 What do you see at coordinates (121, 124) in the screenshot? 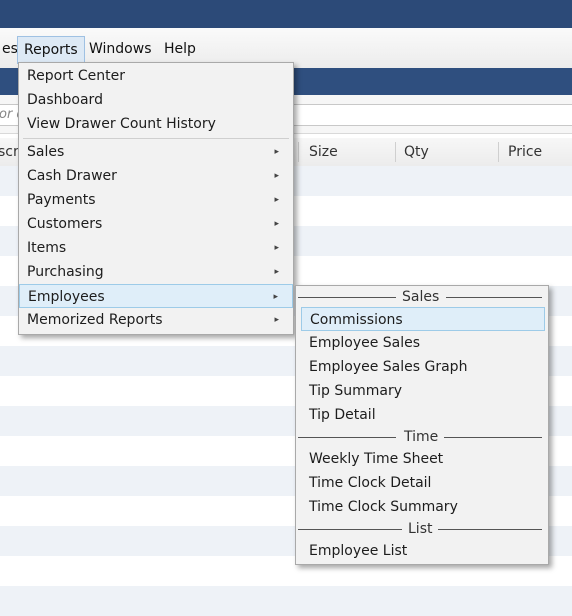
I see `menu-item-label: View Drawer Count History` at bounding box center [121, 124].